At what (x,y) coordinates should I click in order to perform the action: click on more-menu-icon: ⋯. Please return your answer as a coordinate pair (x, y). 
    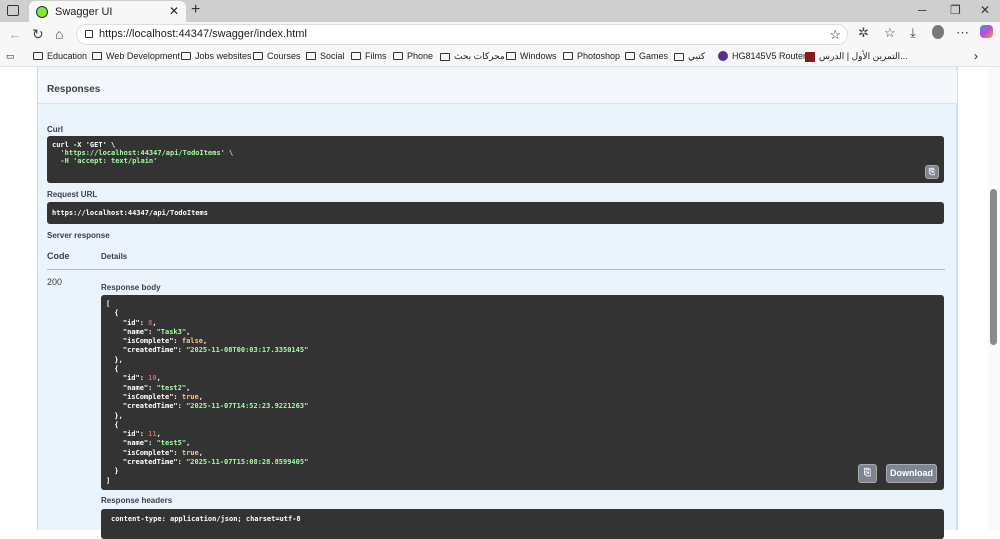
    Looking at the image, I should click on (962, 33).